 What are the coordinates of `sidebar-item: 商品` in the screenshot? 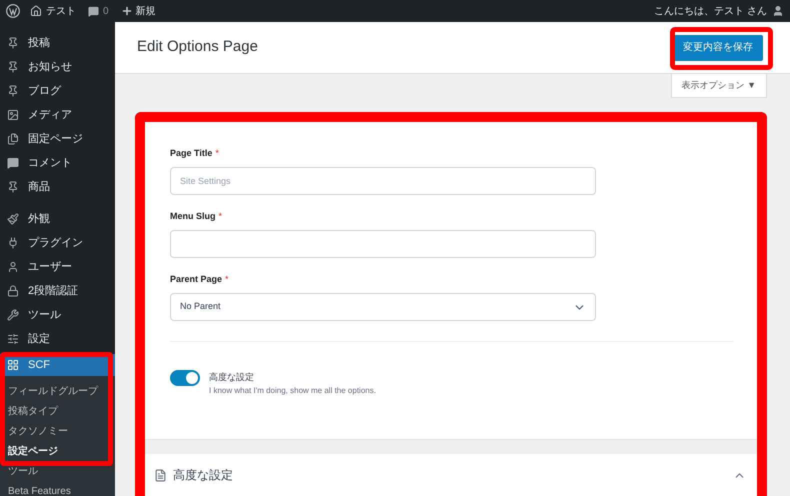 It's located at (57, 187).